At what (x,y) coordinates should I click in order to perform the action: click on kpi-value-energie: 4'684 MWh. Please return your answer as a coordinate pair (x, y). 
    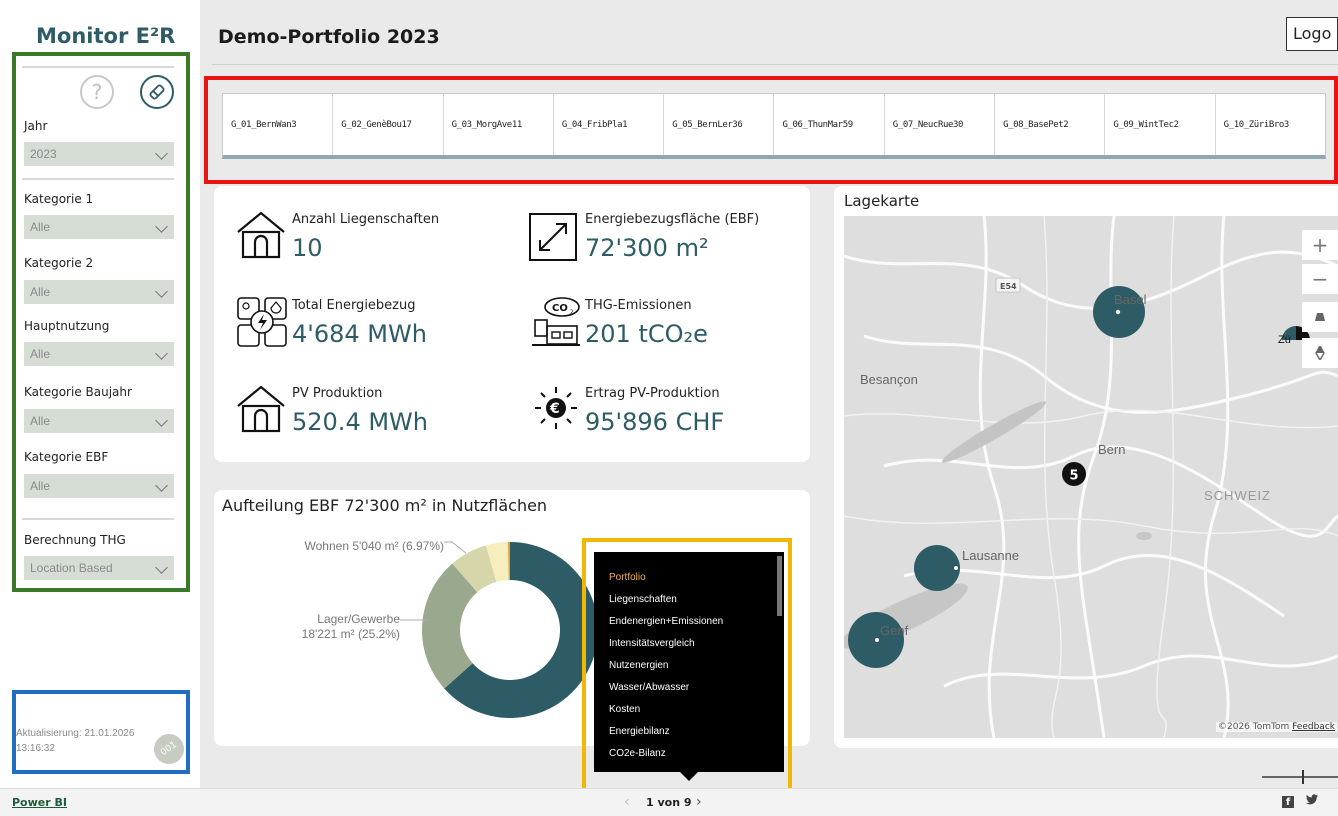
    Looking at the image, I should click on (359, 334).